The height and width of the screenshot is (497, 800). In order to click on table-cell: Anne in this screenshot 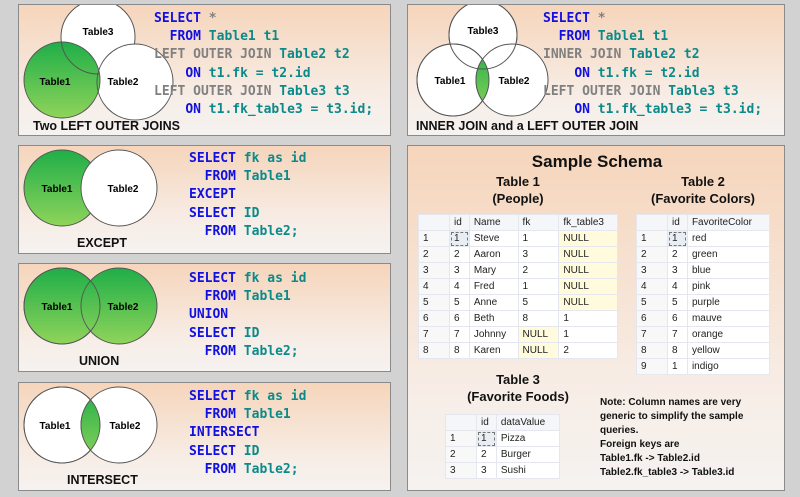, I will do `click(493, 302)`.